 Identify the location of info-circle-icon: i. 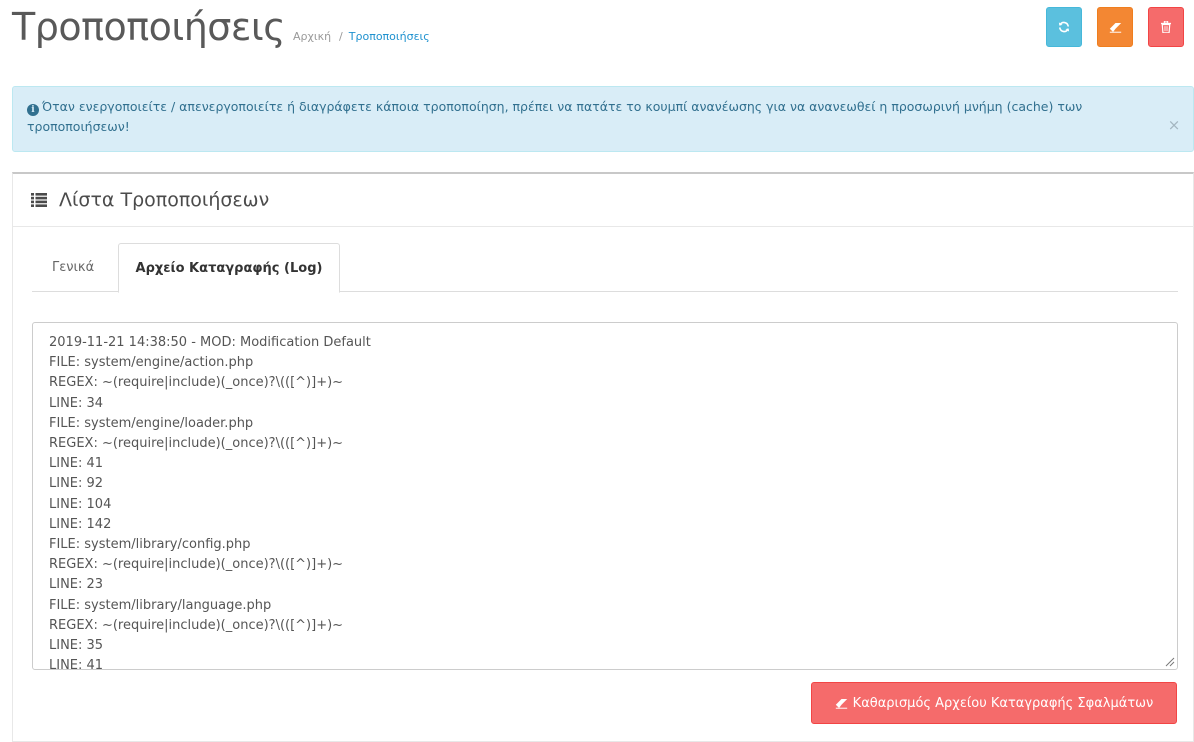
(33, 110).